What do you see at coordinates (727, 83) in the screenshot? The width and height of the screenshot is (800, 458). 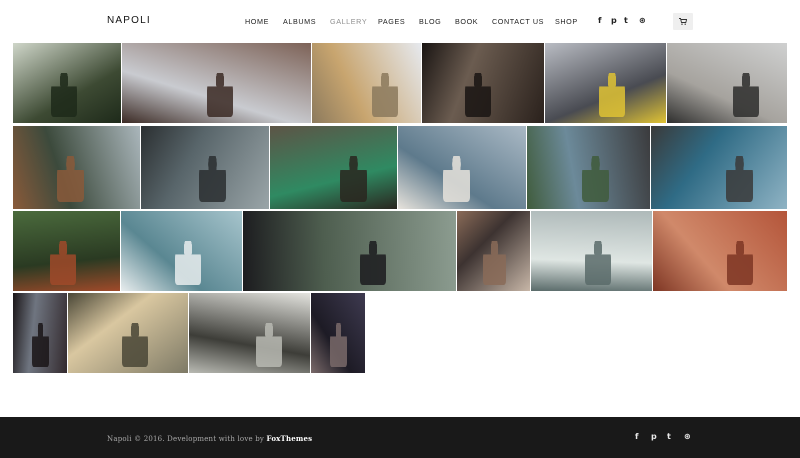 I see `gallery-photo-woman-lying-window` at bounding box center [727, 83].